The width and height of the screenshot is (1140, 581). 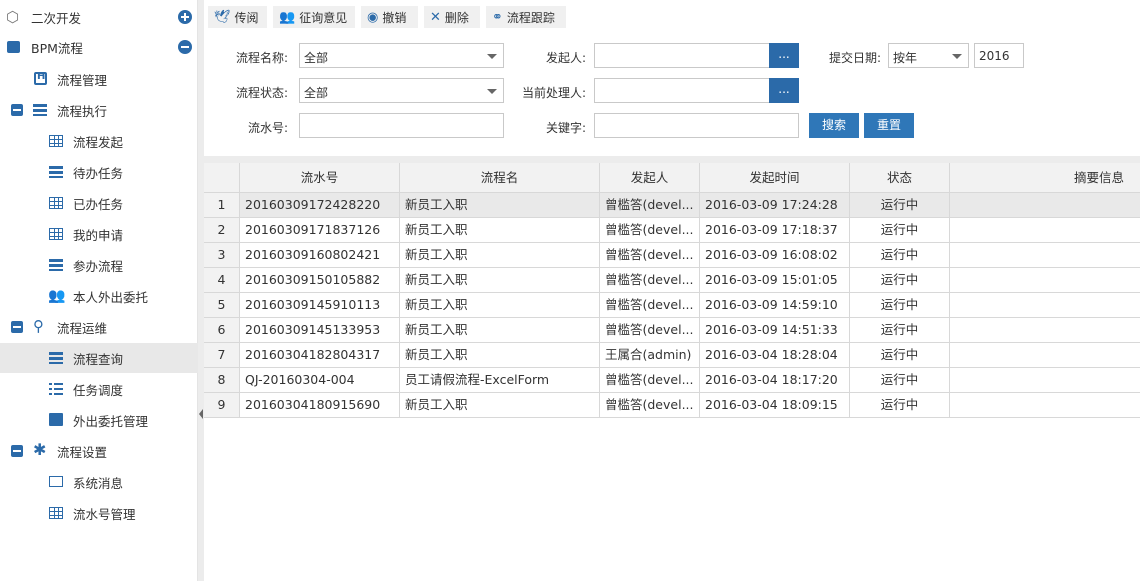 I want to click on submit-date-year-input: 2016, so click(x=999, y=55).